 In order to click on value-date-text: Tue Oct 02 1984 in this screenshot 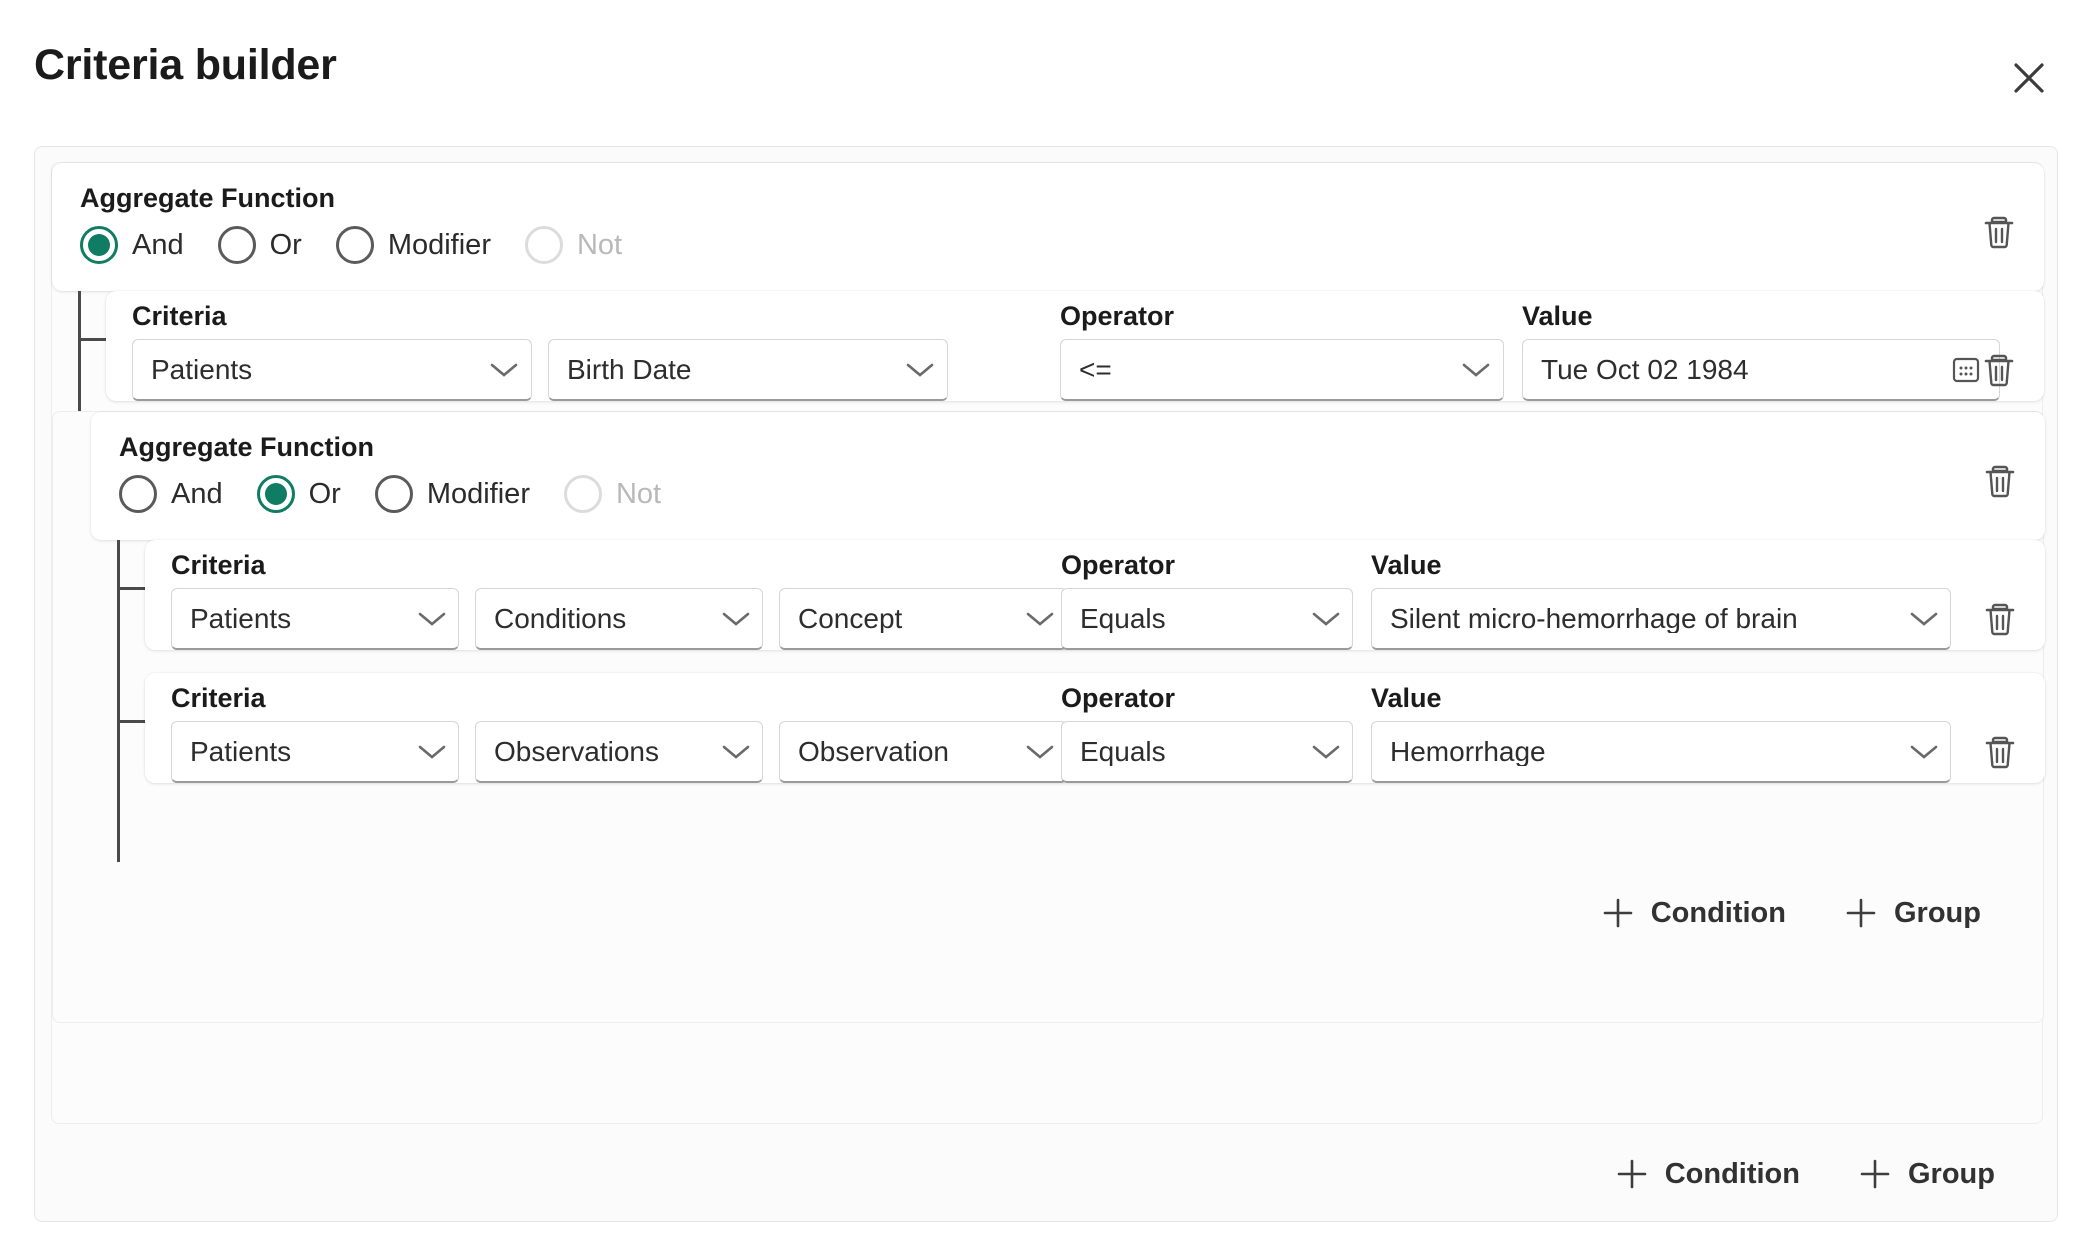, I will do `click(1645, 369)`.